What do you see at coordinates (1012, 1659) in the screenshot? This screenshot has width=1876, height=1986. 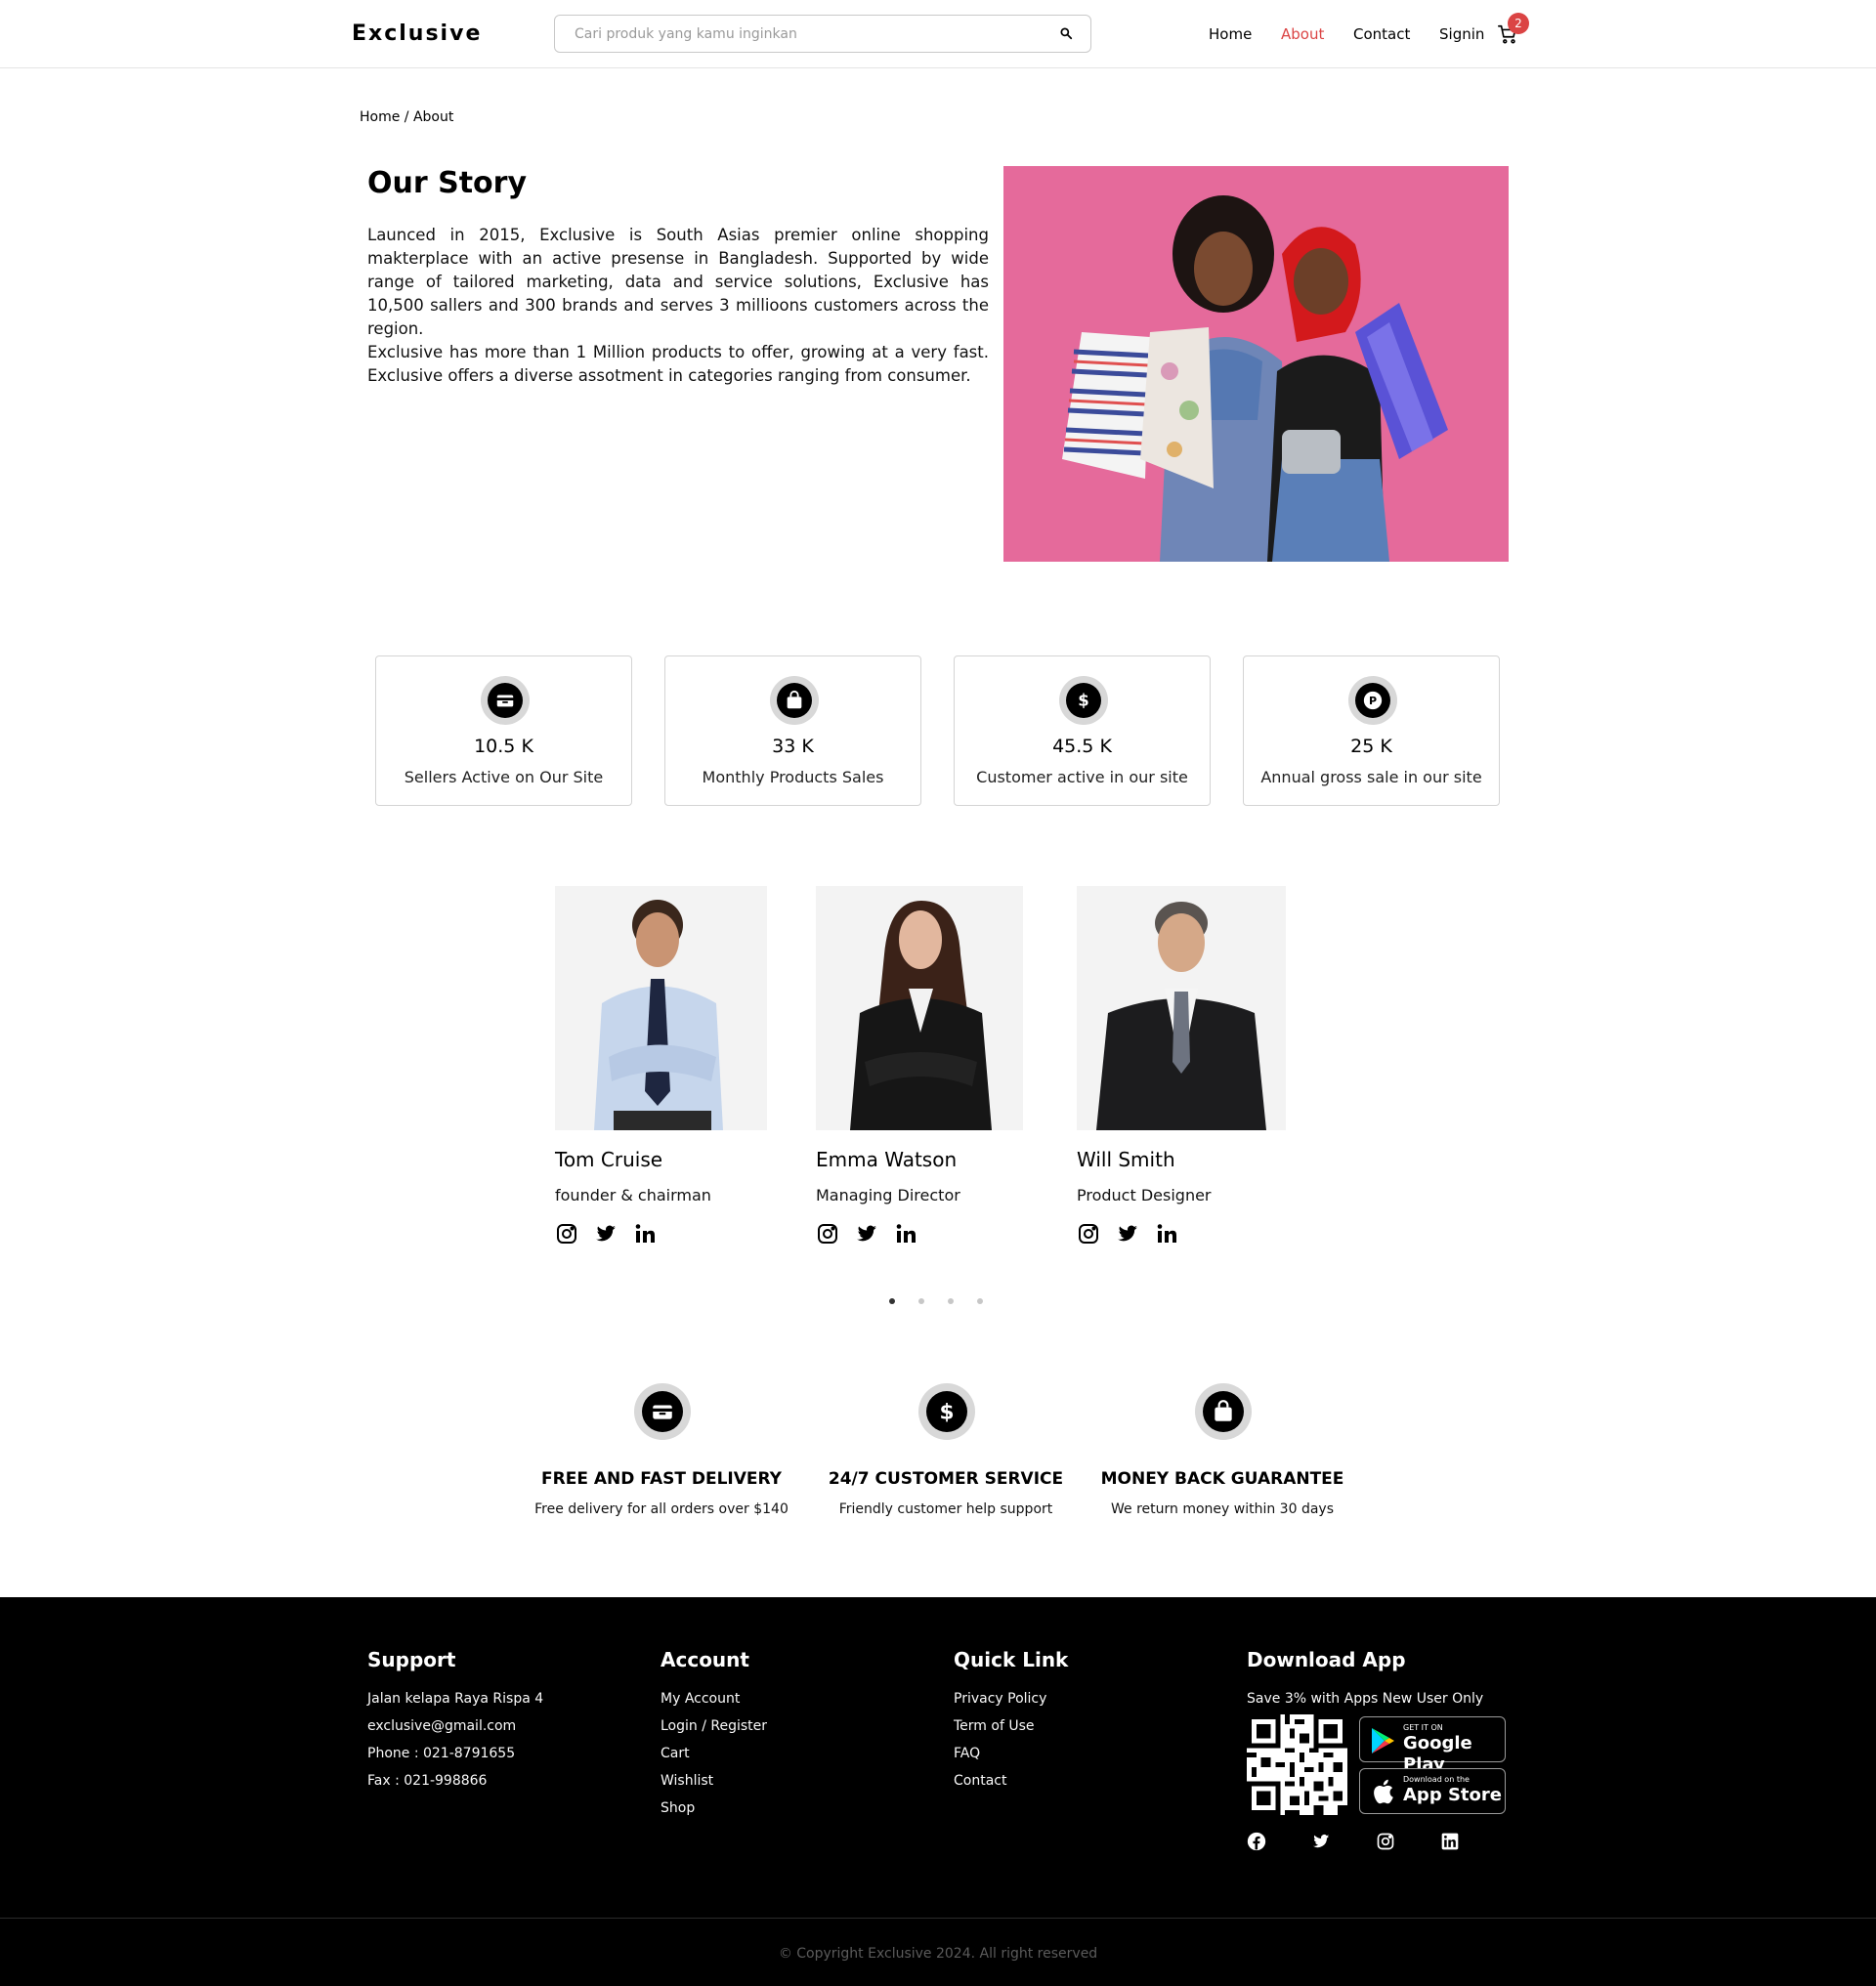 I see `footer-heading: Quick Link` at bounding box center [1012, 1659].